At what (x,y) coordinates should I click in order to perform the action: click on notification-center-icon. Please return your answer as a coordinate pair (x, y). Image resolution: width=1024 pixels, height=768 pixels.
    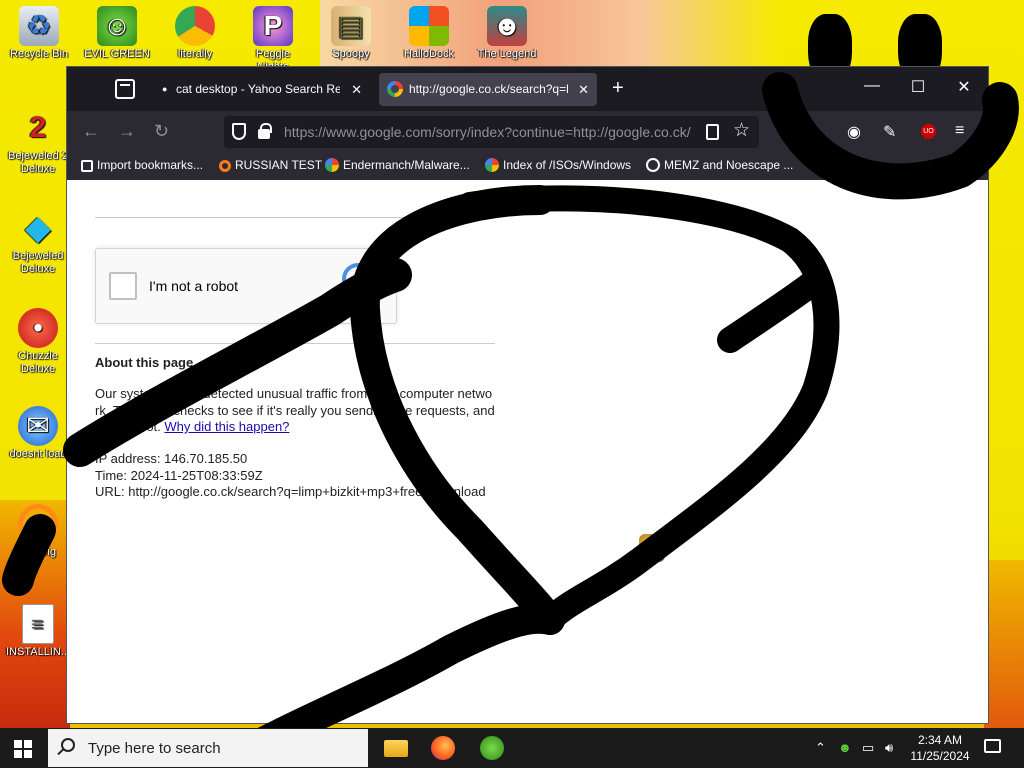
    Looking at the image, I should click on (992, 746).